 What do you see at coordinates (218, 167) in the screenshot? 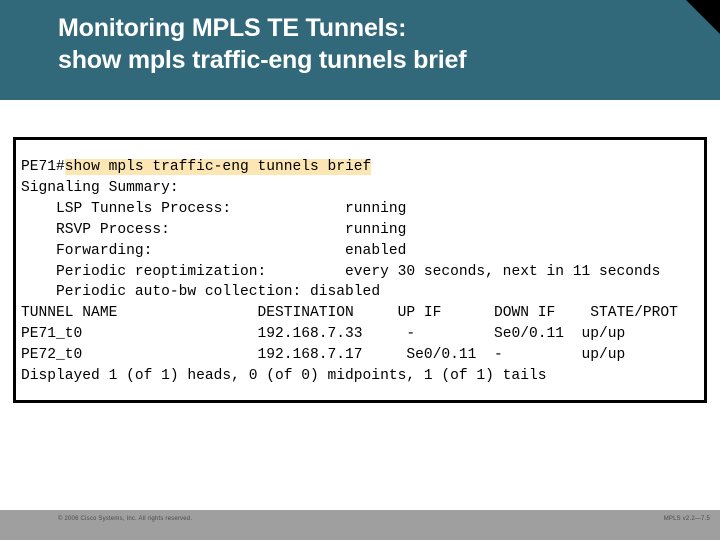
I see `terminal-command: show mpls traffic-eng tunnels brief` at bounding box center [218, 167].